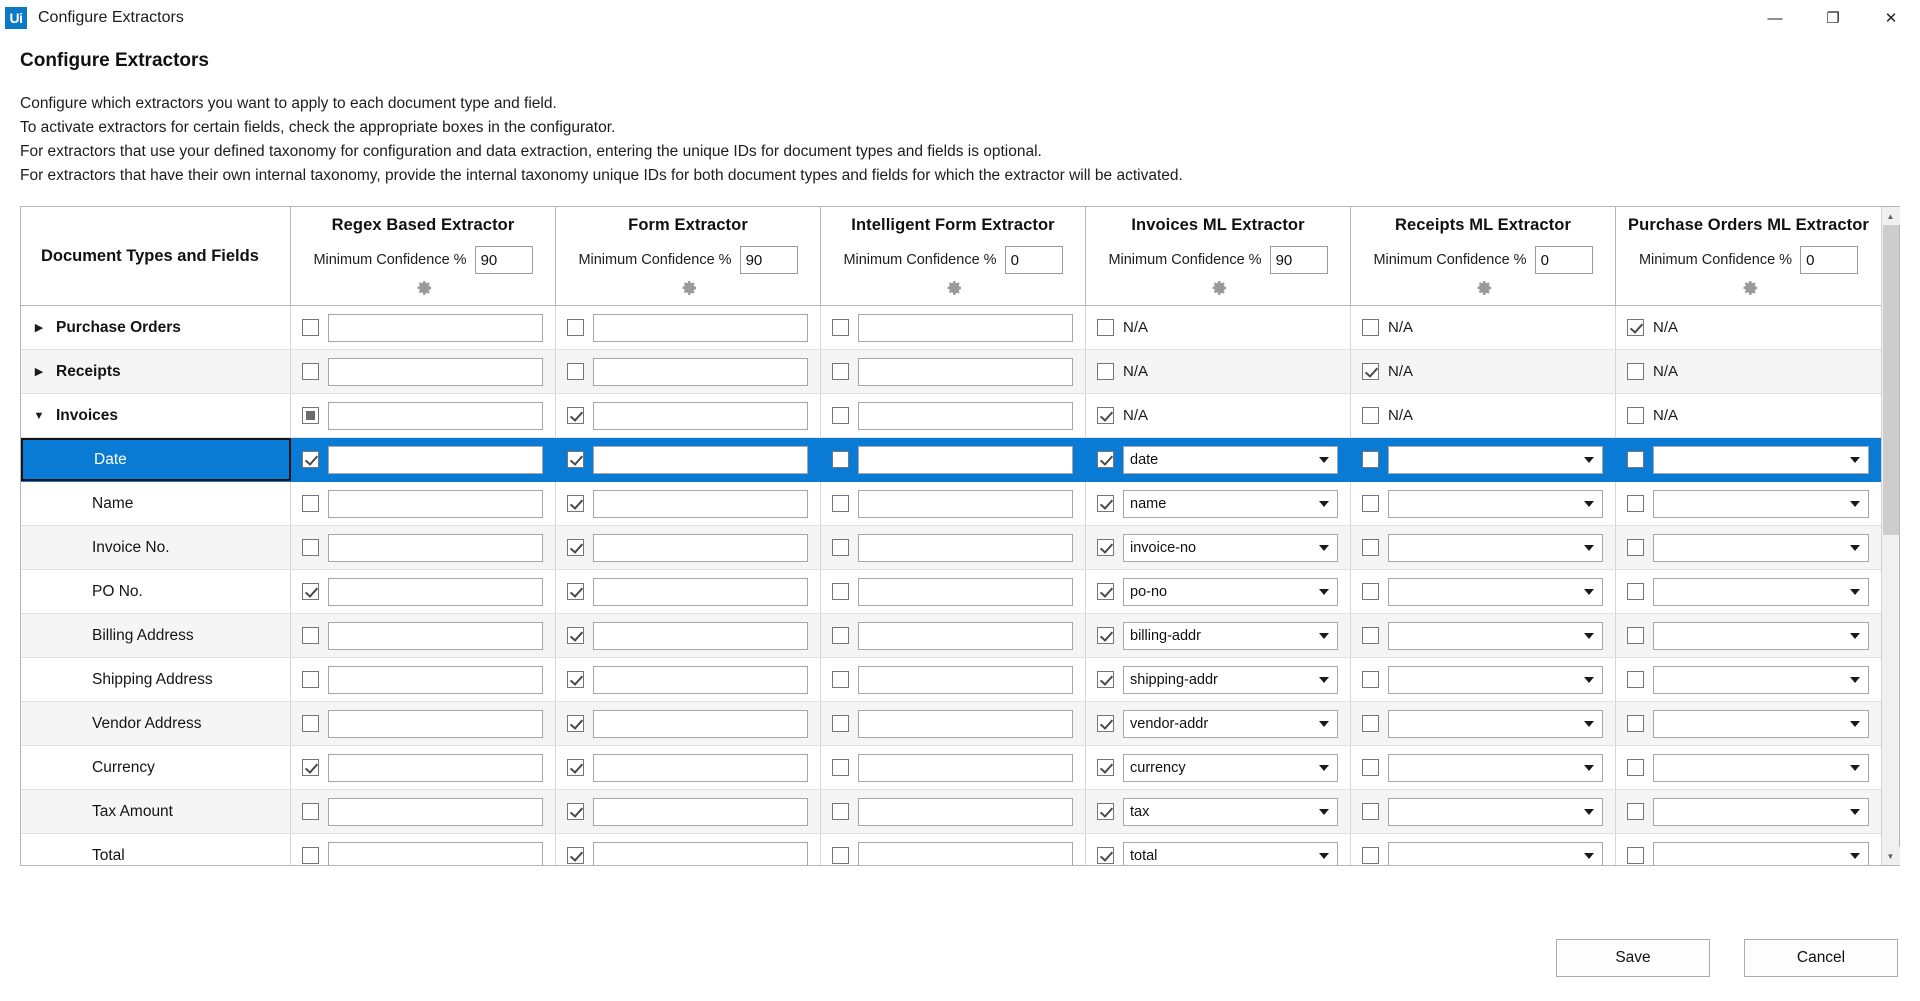 This screenshot has width=1920, height=1001. What do you see at coordinates (1890, 380) in the screenshot?
I see `scrollbar-thumb` at bounding box center [1890, 380].